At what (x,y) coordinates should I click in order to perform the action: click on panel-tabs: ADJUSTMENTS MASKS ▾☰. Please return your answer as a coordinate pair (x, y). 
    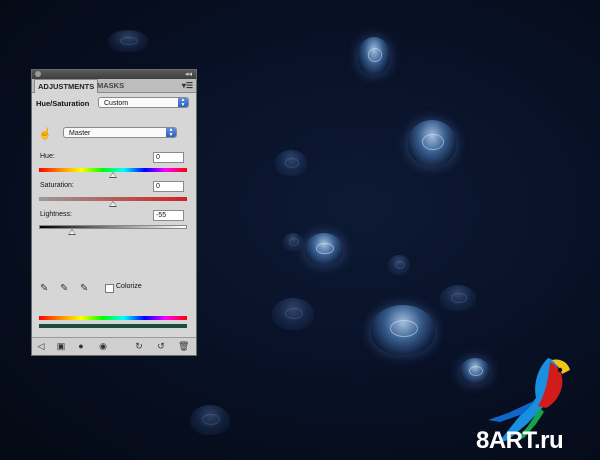
    Looking at the image, I should click on (114, 86).